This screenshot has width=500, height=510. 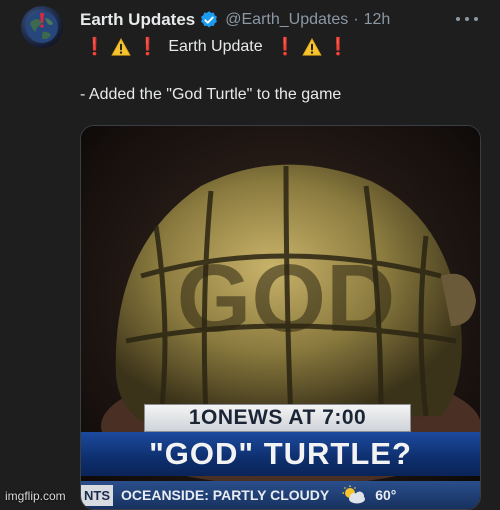 What do you see at coordinates (97, 495) in the screenshot?
I see `ticker-cut-label: NTS` at bounding box center [97, 495].